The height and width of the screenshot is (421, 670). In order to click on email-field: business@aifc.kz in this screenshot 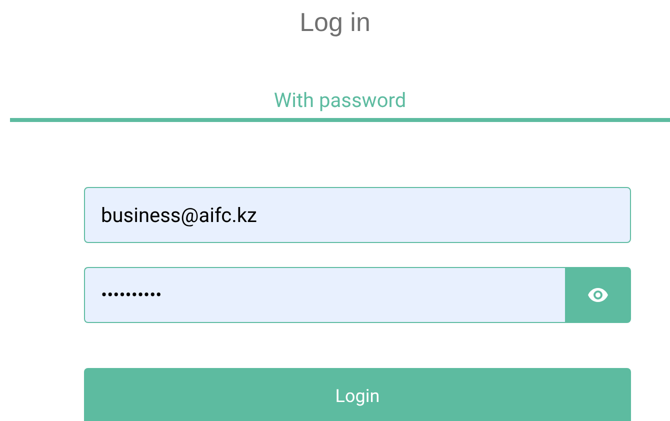, I will do `click(357, 215)`.